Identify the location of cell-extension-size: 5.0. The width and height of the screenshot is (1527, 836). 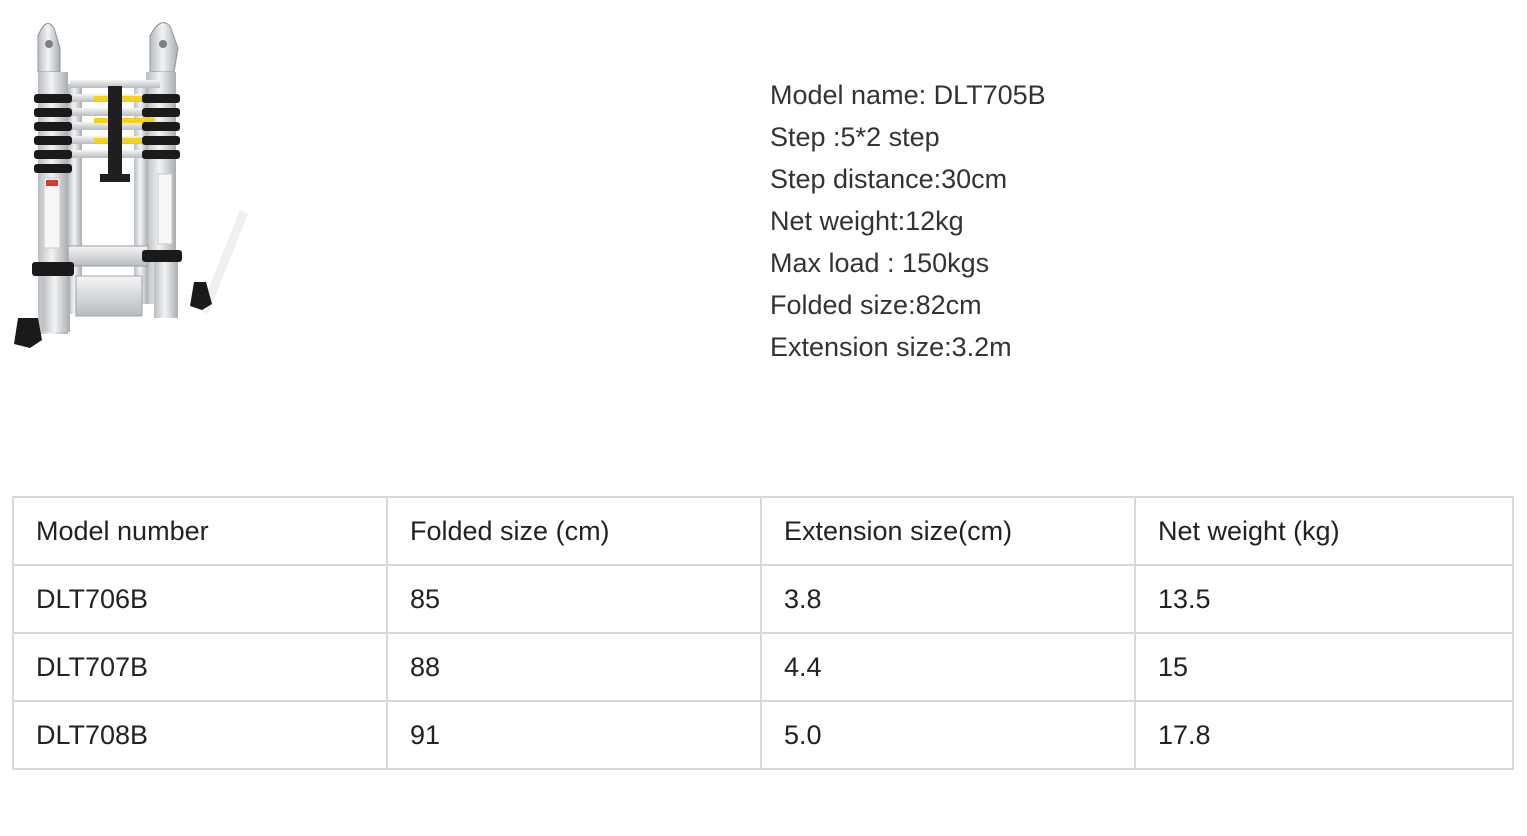
(948, 735).